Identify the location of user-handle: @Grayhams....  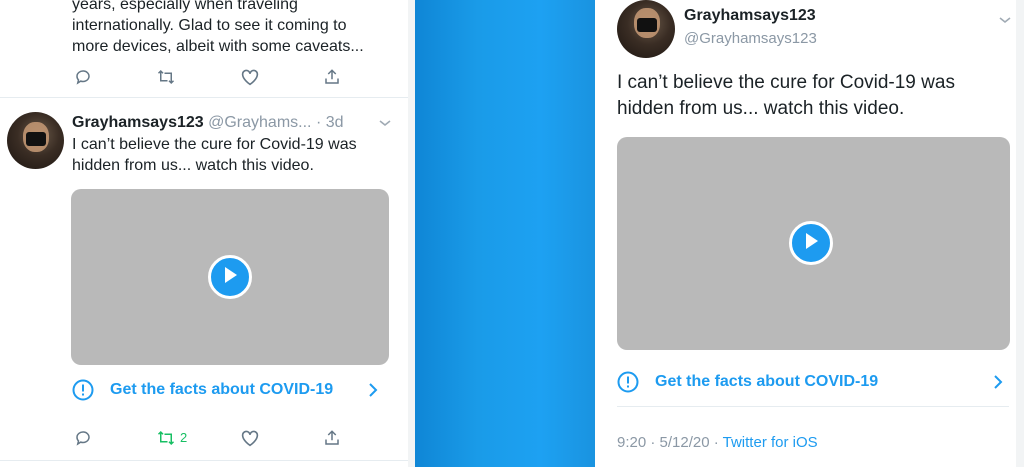
(259, 122).